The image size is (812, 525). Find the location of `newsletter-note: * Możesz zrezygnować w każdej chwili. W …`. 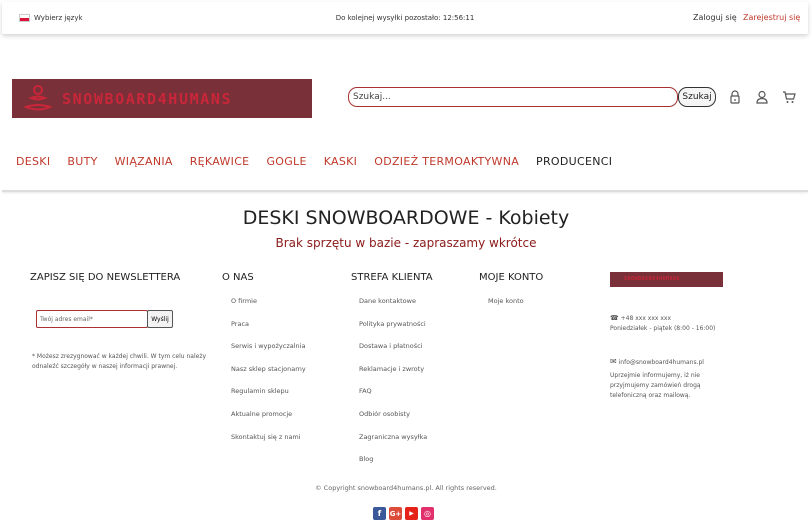

newsletter-note: * Możesz zrezygnować w każdej chwili. W … is located at coordinates (119, 361).